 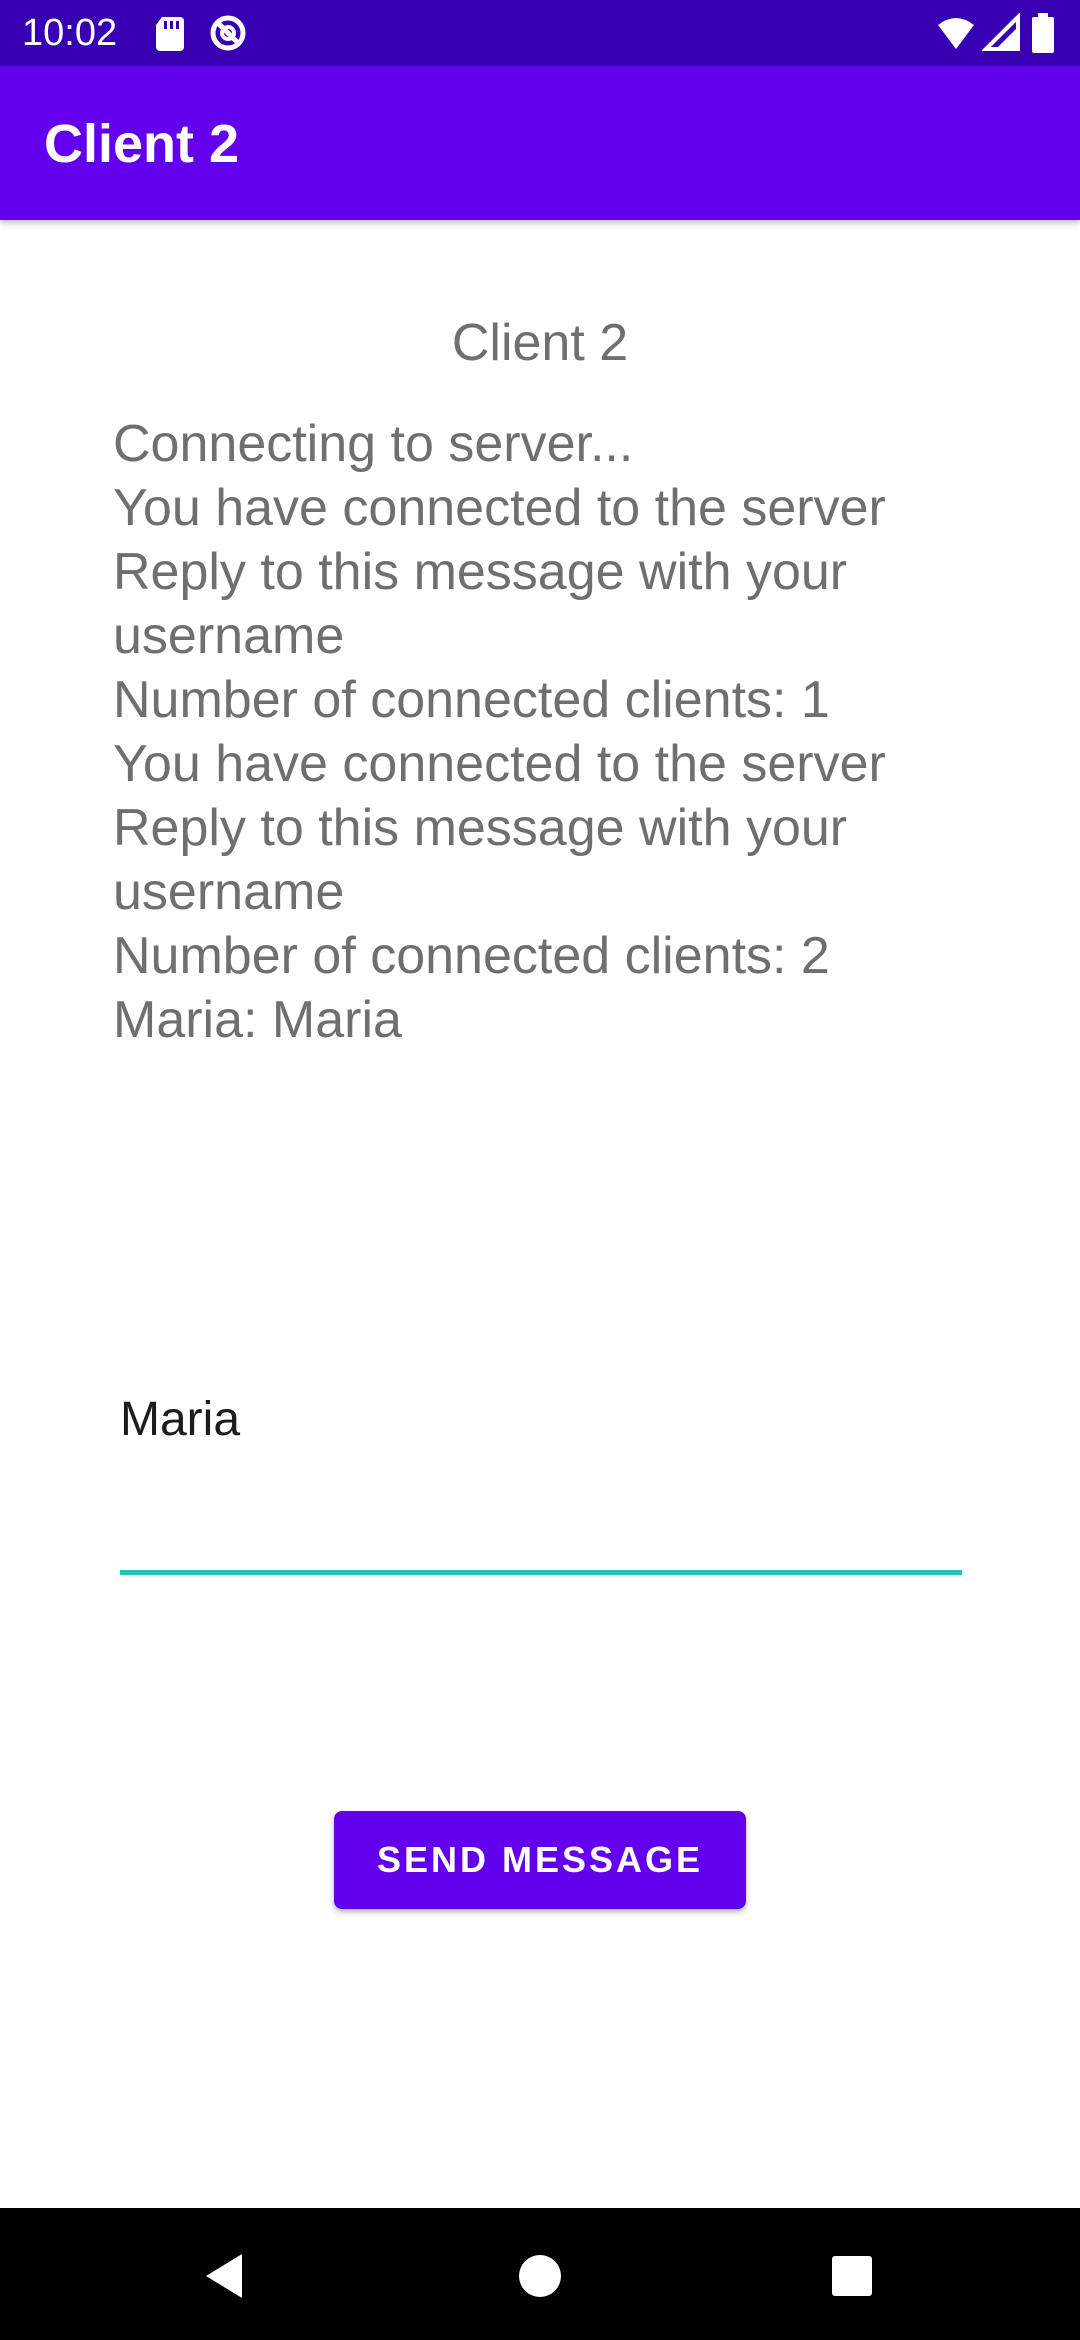 I want to click on app-title: Client 2, so click(x=142, y=144).